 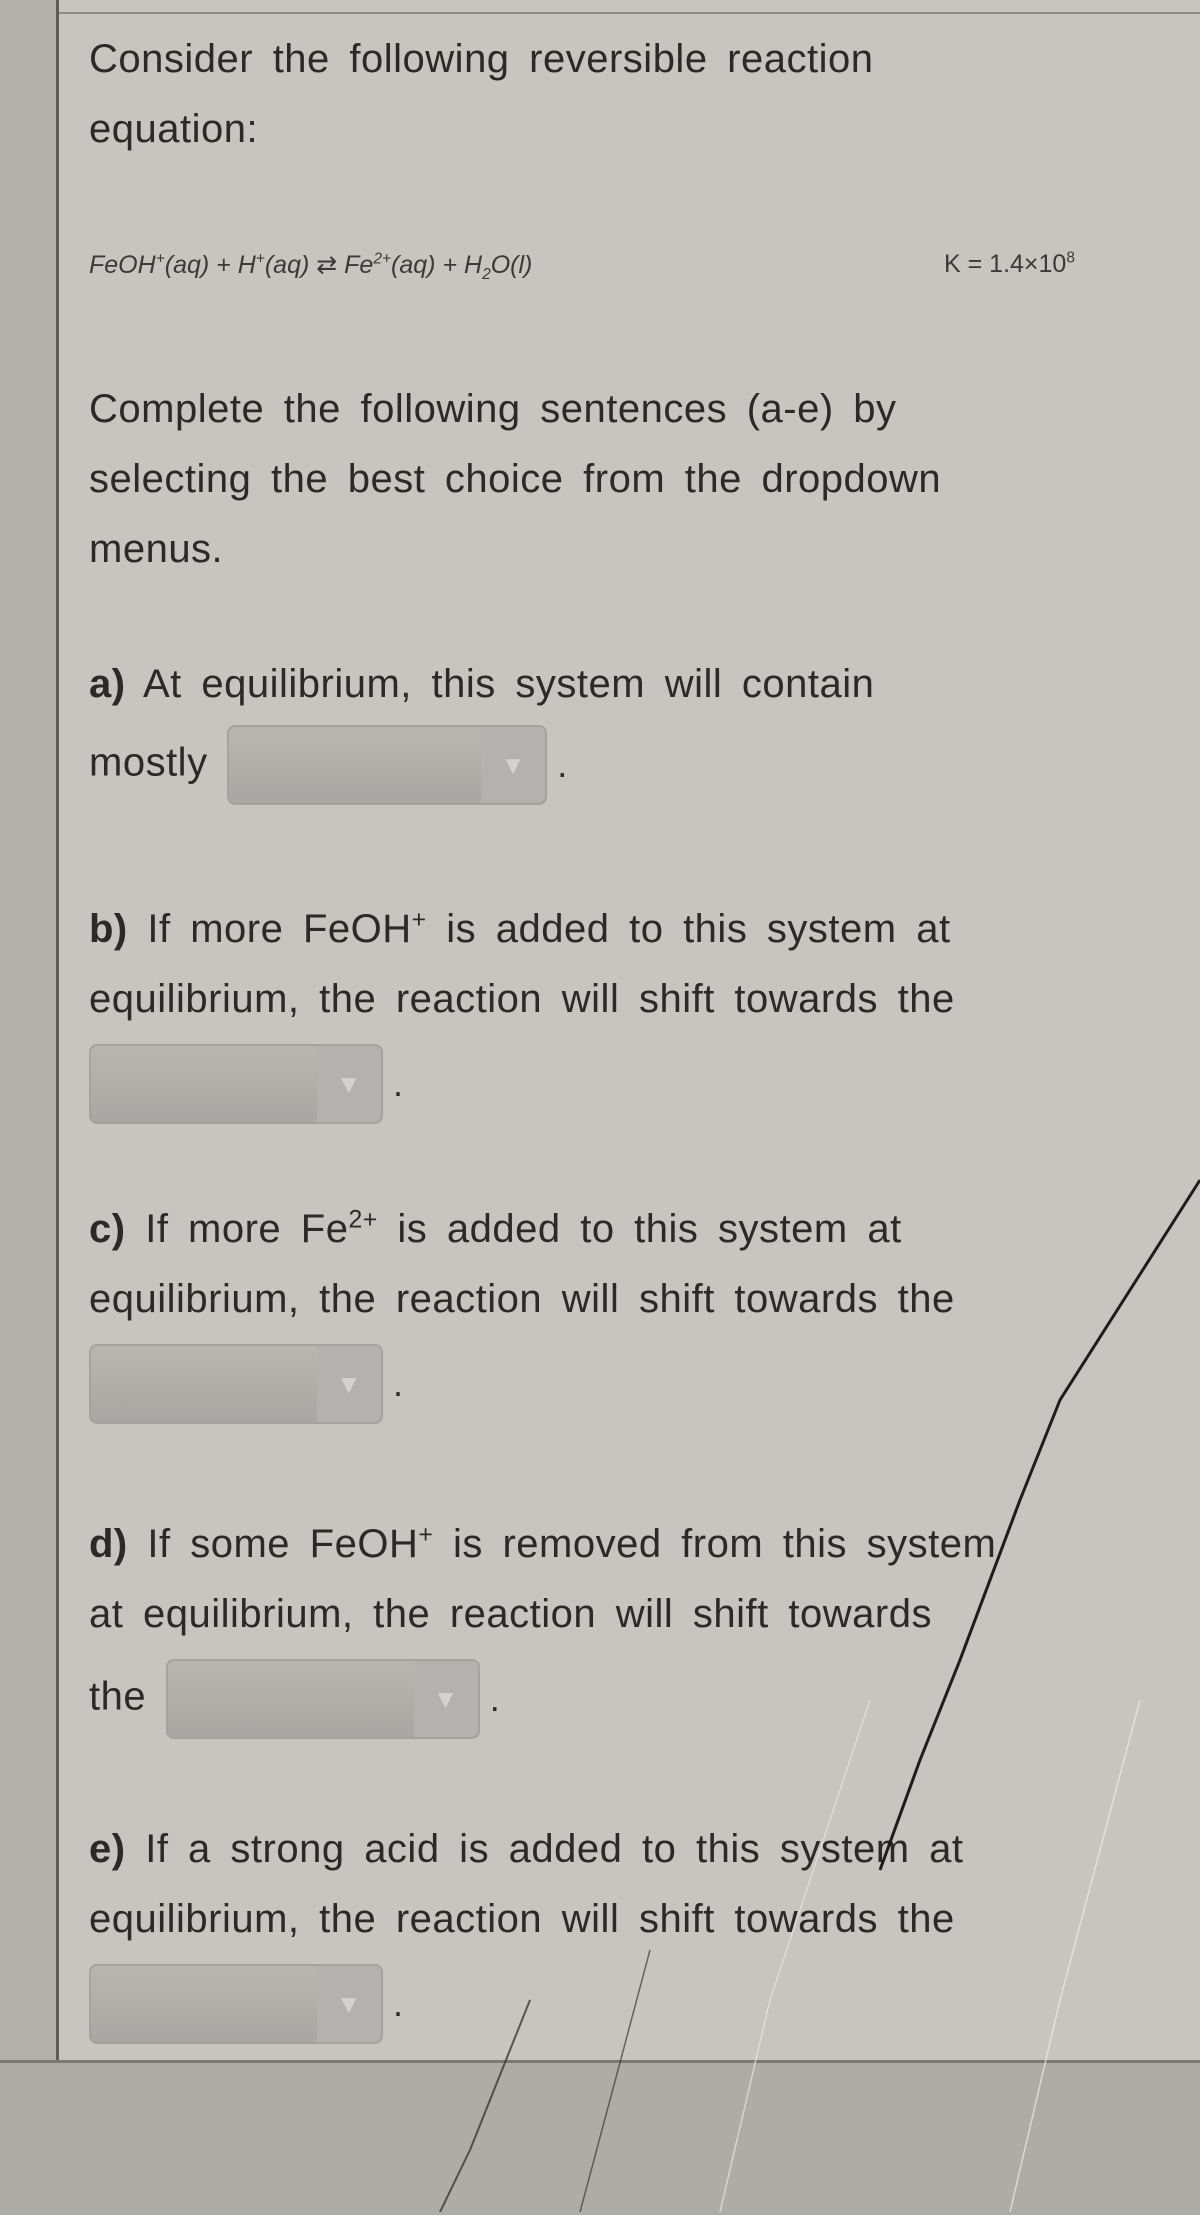 I want to click on question-c-label: c), so click(x=107, y=1229).